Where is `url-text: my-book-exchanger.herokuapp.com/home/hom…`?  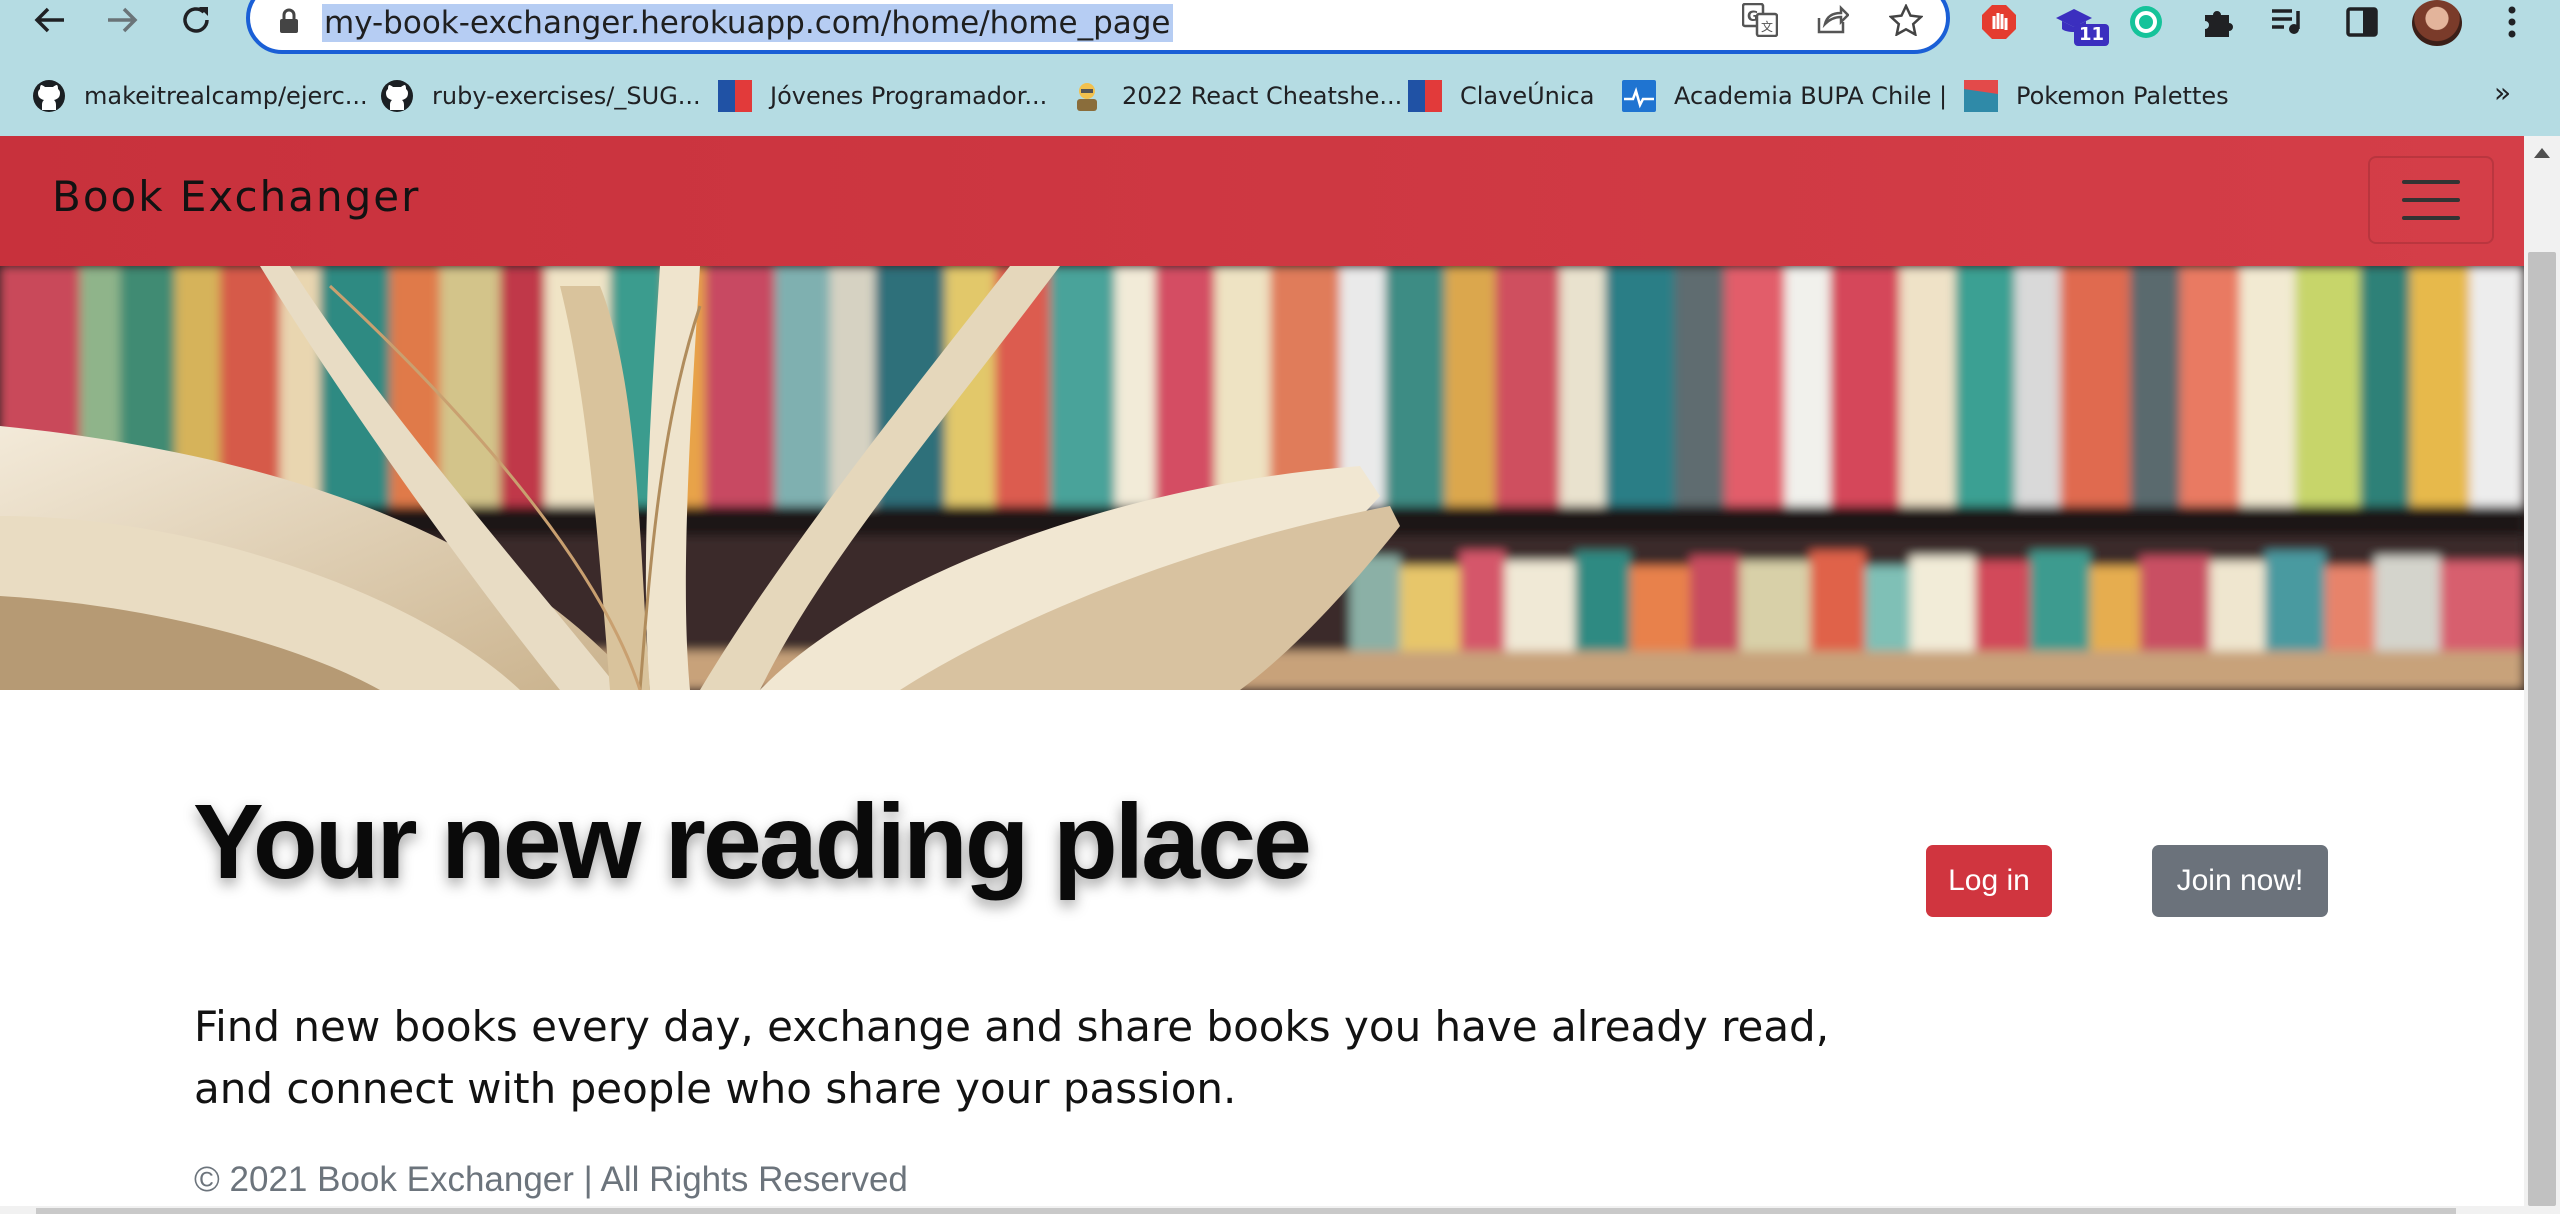 url-text: my-book-exchanger.herokuapp.com/home/hom… is located at coordinates (747, 23).